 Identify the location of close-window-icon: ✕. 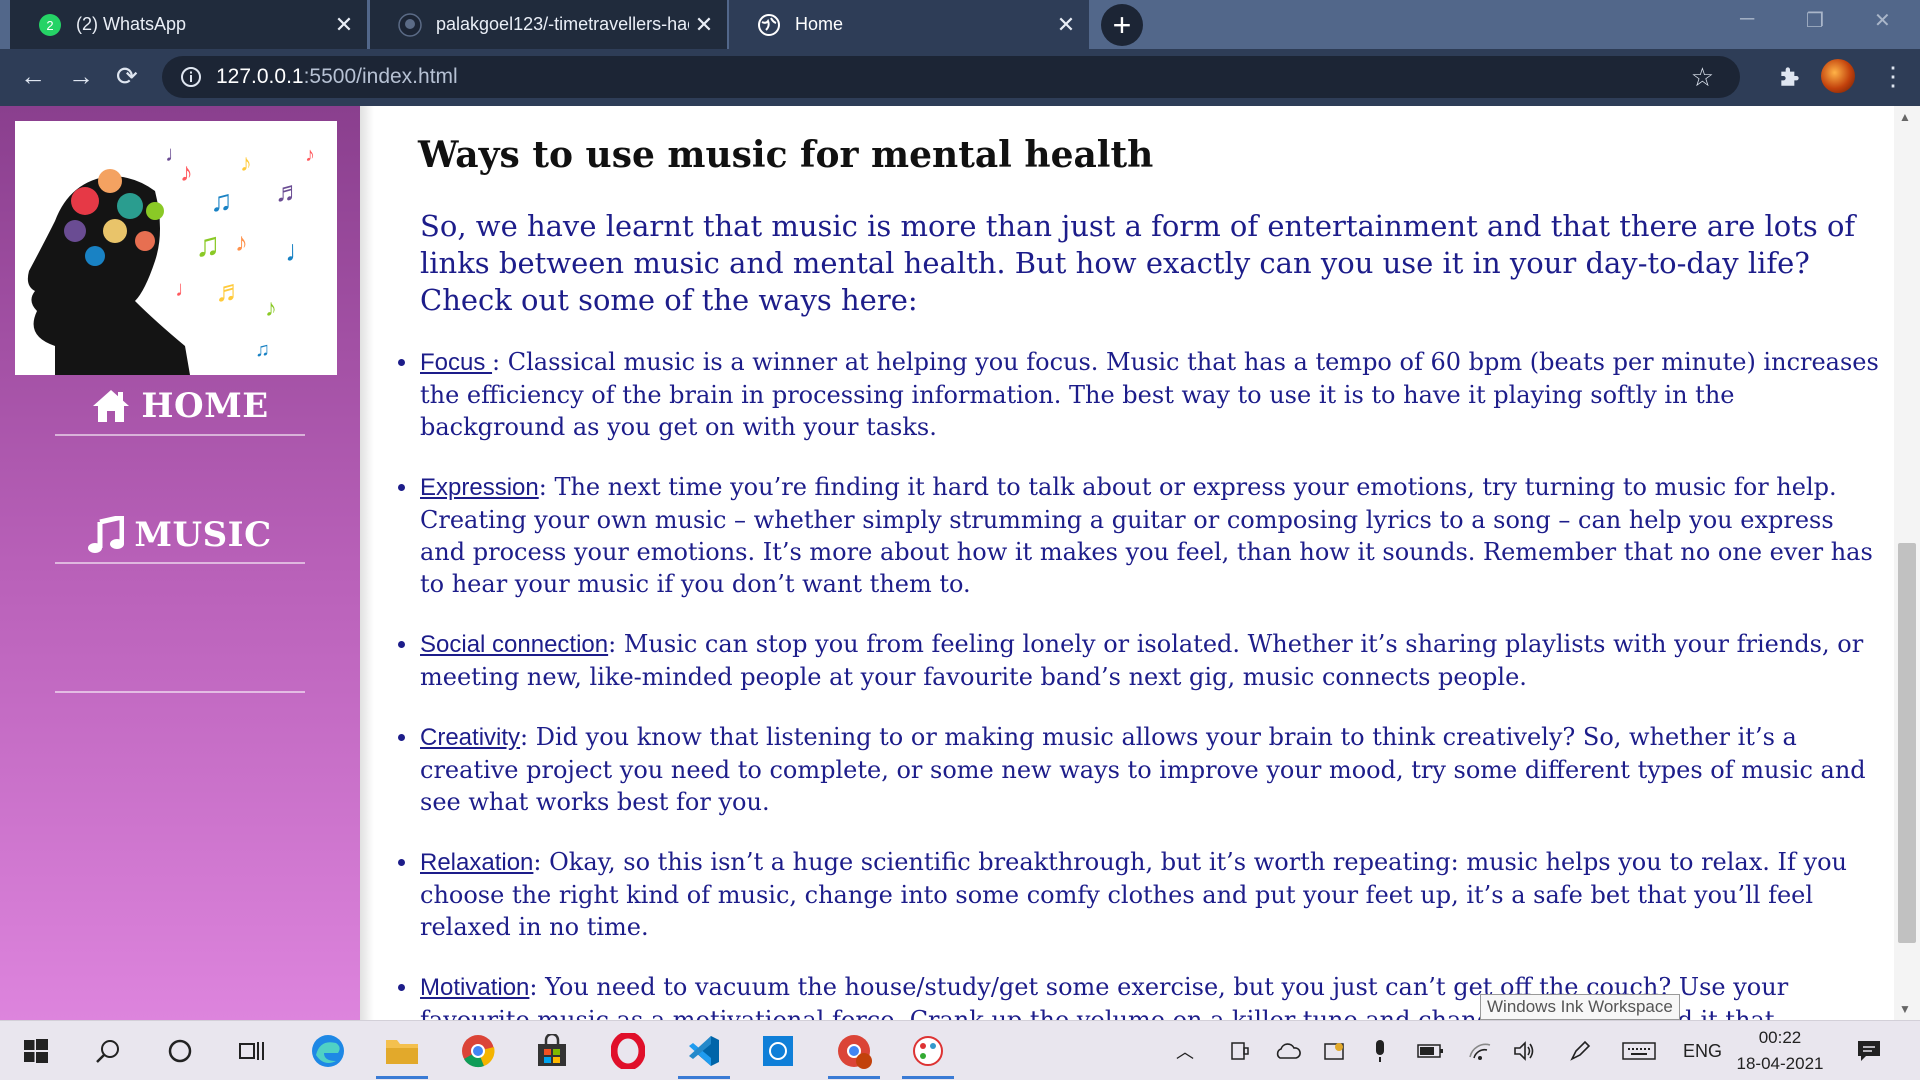
(1882, 20).